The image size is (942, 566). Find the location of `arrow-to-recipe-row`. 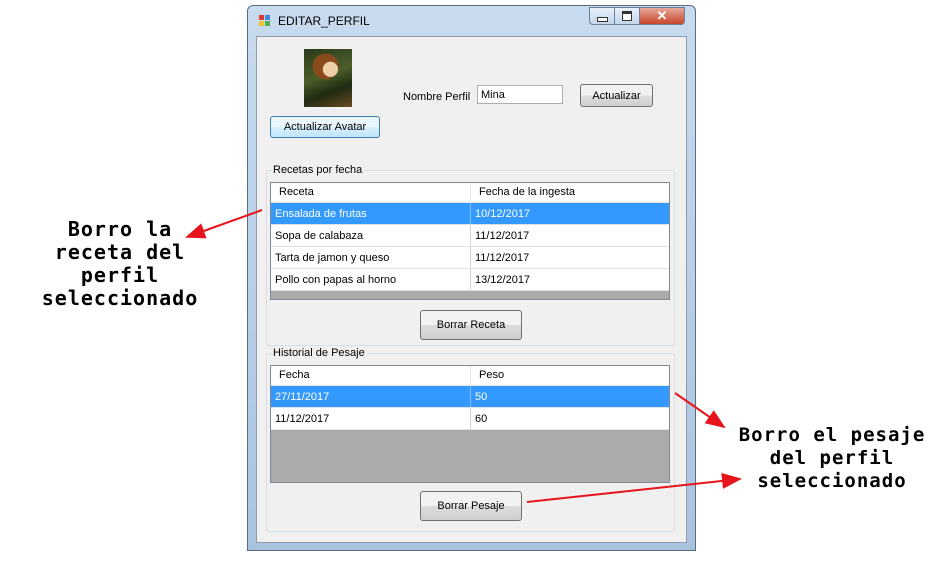

arrow-to-recipe-row is located at coordinates (224, 224).